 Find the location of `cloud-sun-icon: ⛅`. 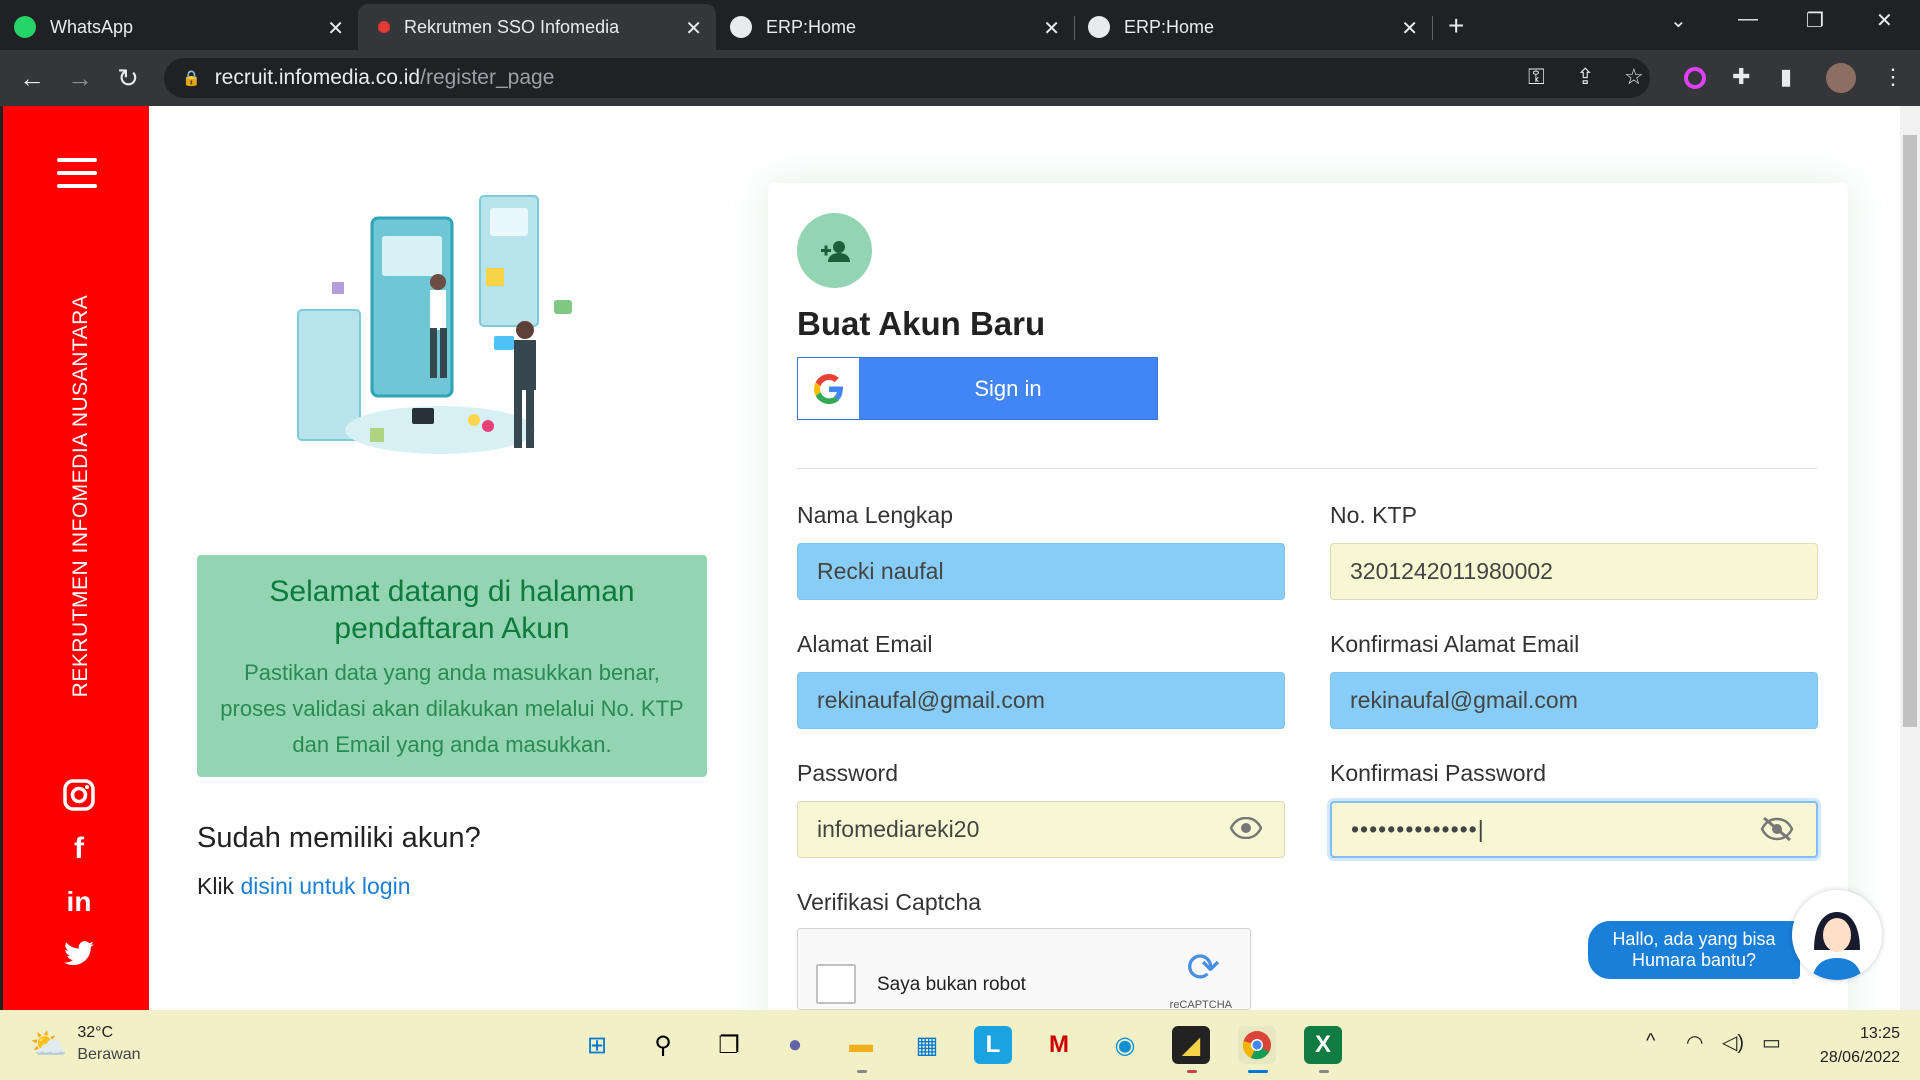

cloud-sun-icon: ⛅ is located at coordinates (49, 1044).